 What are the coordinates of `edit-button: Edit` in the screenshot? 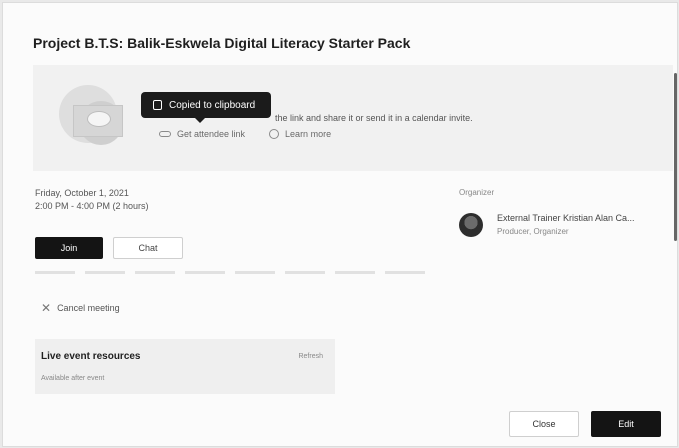 It's located at (626, 424).